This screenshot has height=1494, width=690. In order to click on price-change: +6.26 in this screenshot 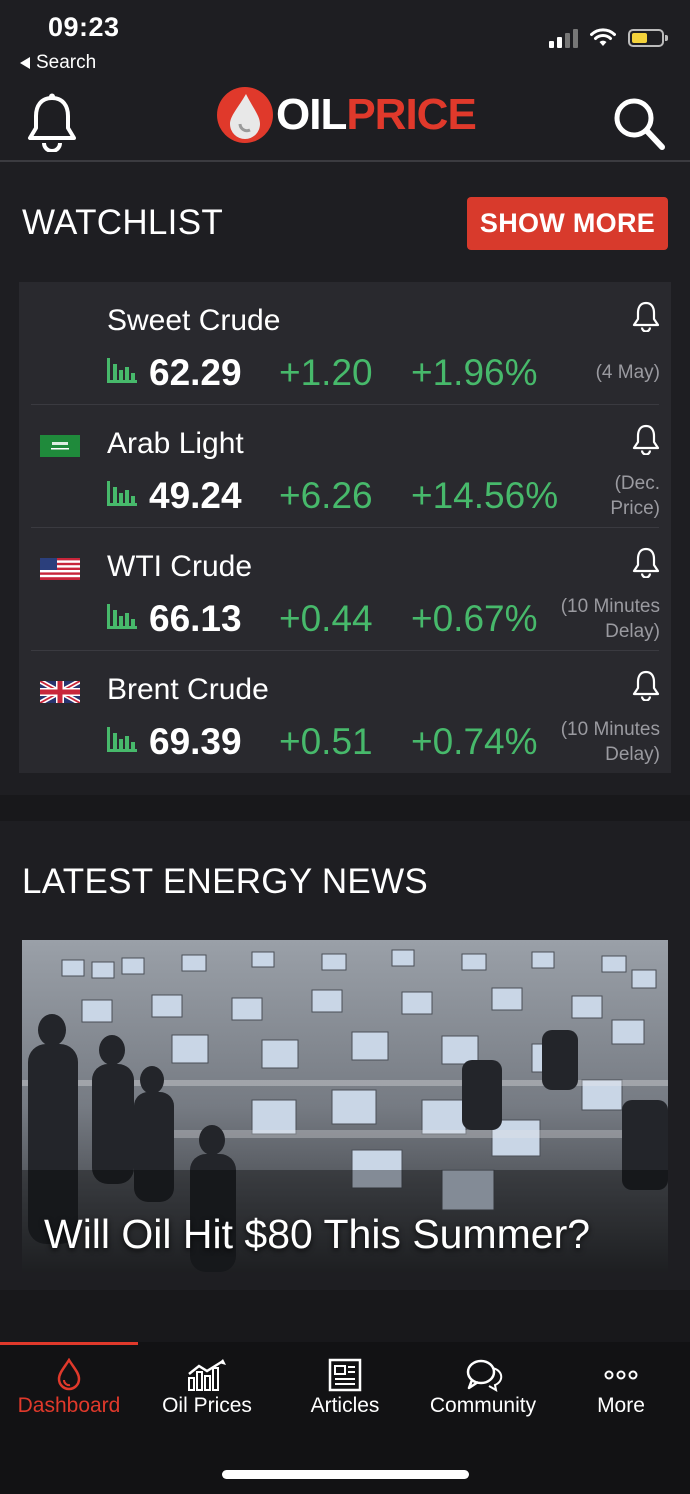, I will do `click(326, 495)`.